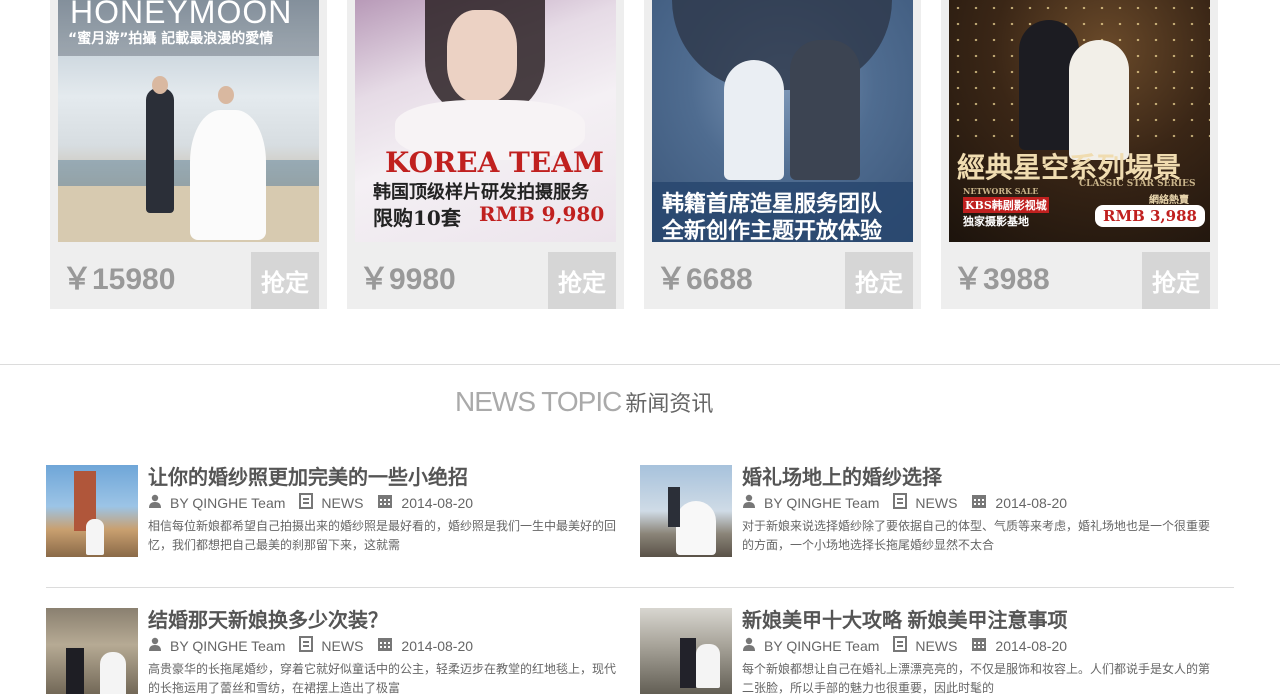  What do you see at coordinates (1006, 205) in the screenshot?
I see `photo-badge: KBS韩剧影视城` at bounding box center [1006, 205].